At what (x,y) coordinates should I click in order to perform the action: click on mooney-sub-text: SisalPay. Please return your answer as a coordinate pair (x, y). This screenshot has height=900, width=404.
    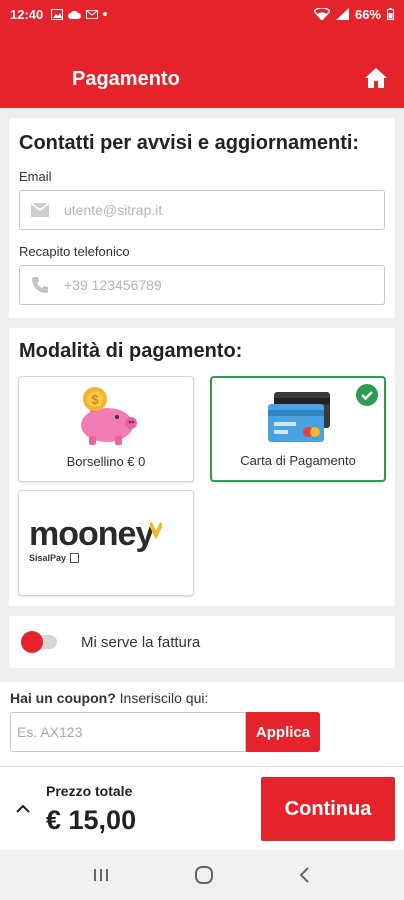
    Looking at the image, I should click on (48, 558).